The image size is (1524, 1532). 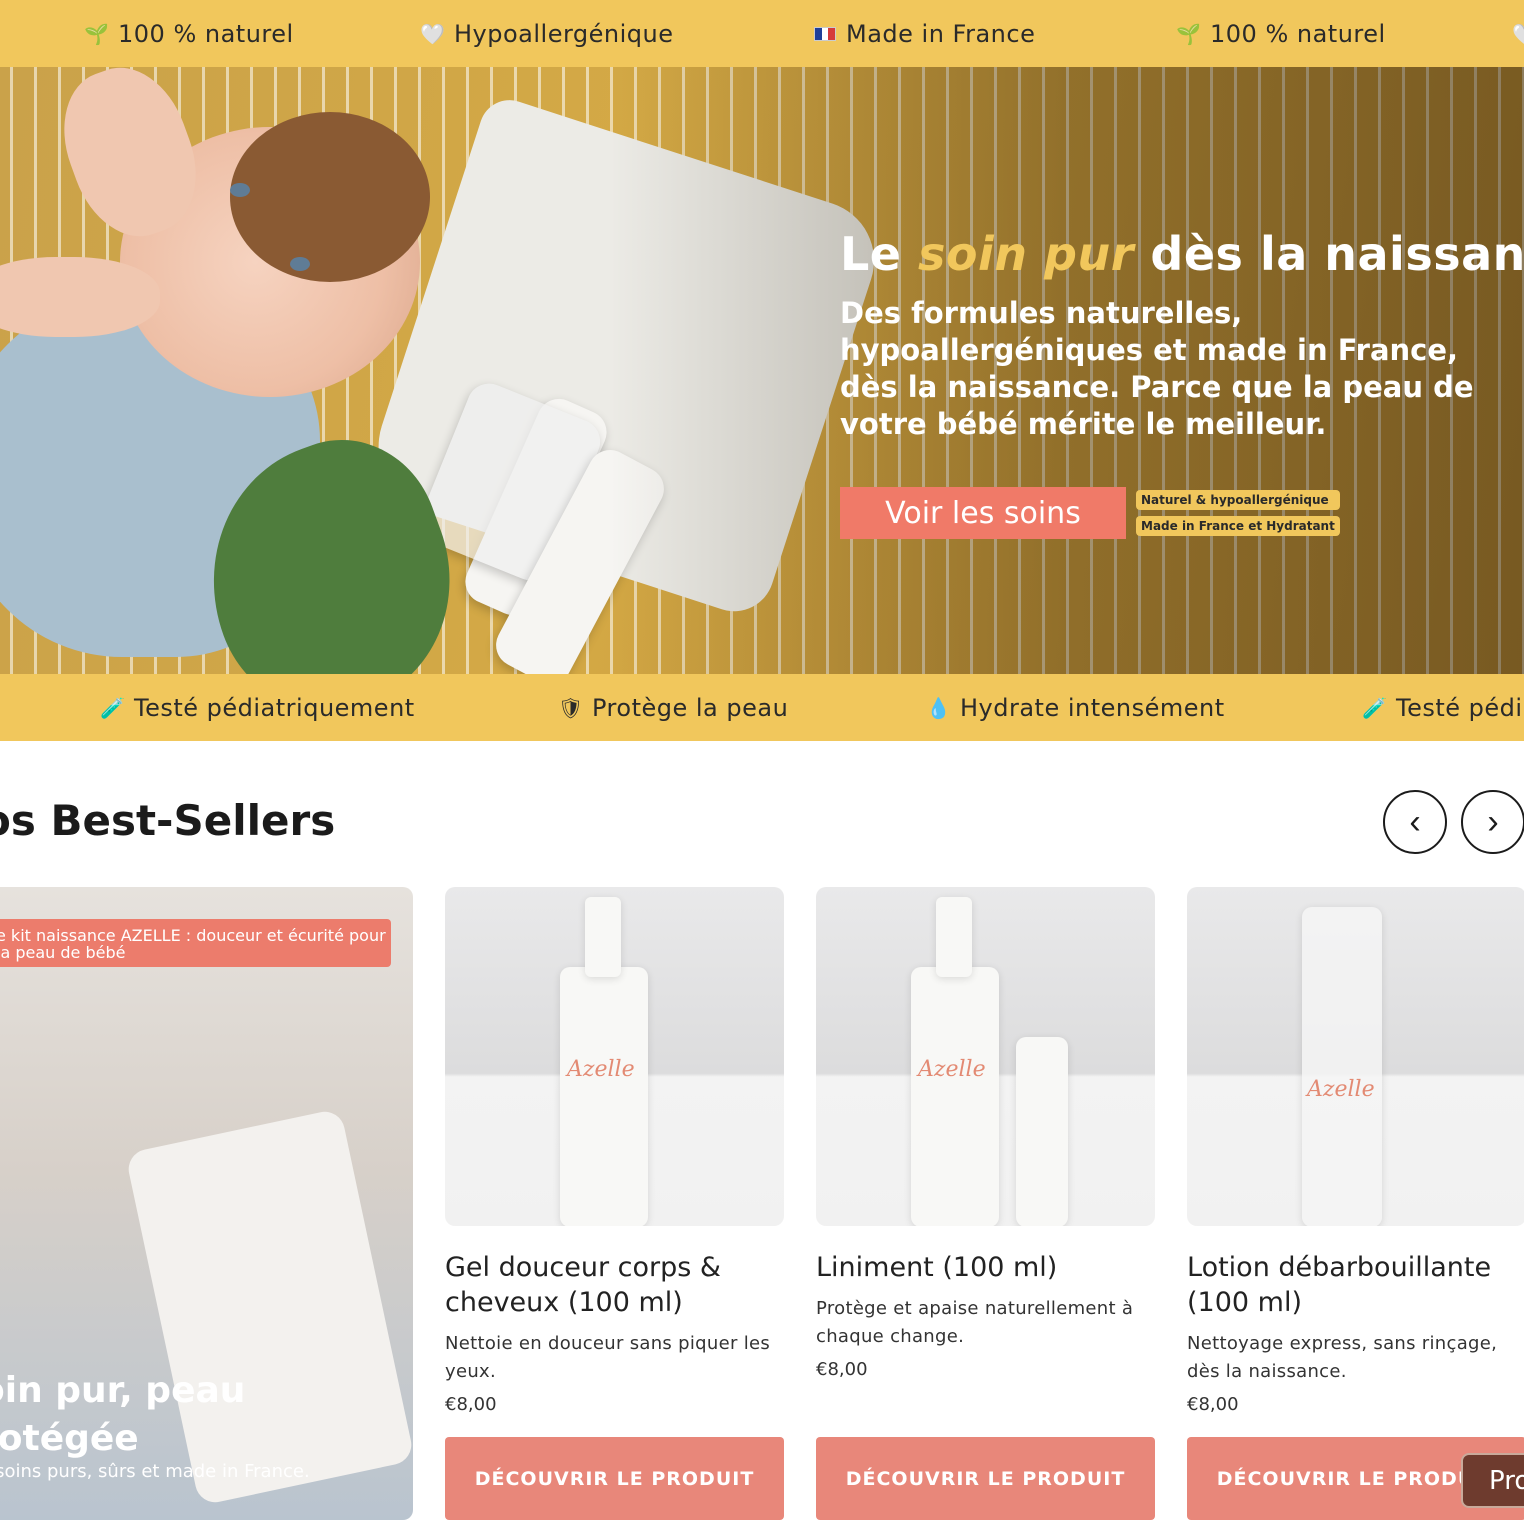 I want to click on product-description: Nettoie en douceur sans piquer les yeux., so click(x=608, y=1357).